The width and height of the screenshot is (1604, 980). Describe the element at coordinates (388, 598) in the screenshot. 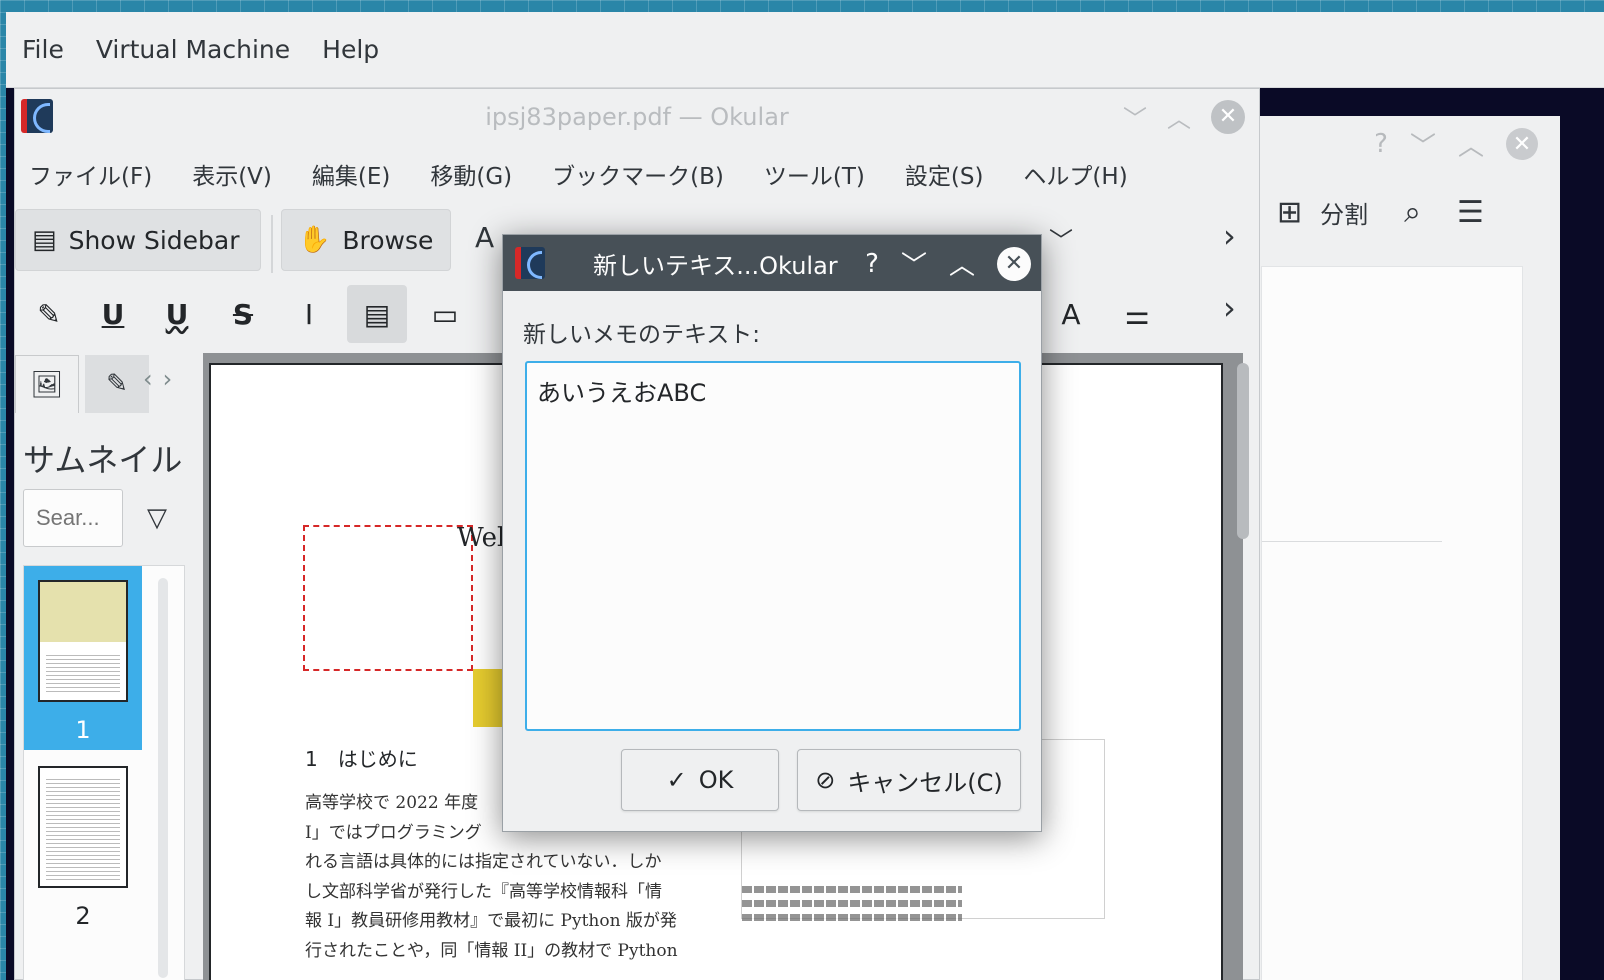

I see `annotation-placeholder-box` at that location.